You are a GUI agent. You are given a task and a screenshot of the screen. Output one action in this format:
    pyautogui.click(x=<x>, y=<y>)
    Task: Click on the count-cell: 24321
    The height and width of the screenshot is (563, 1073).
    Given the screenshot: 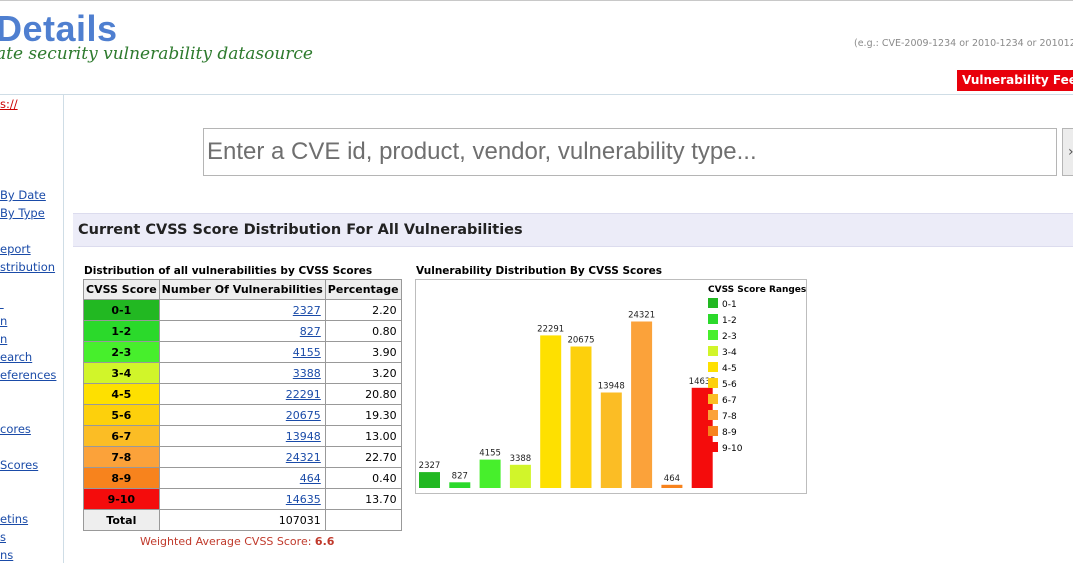 What is the action you would take?
    pyautogui.click(x=242, y=457)
    